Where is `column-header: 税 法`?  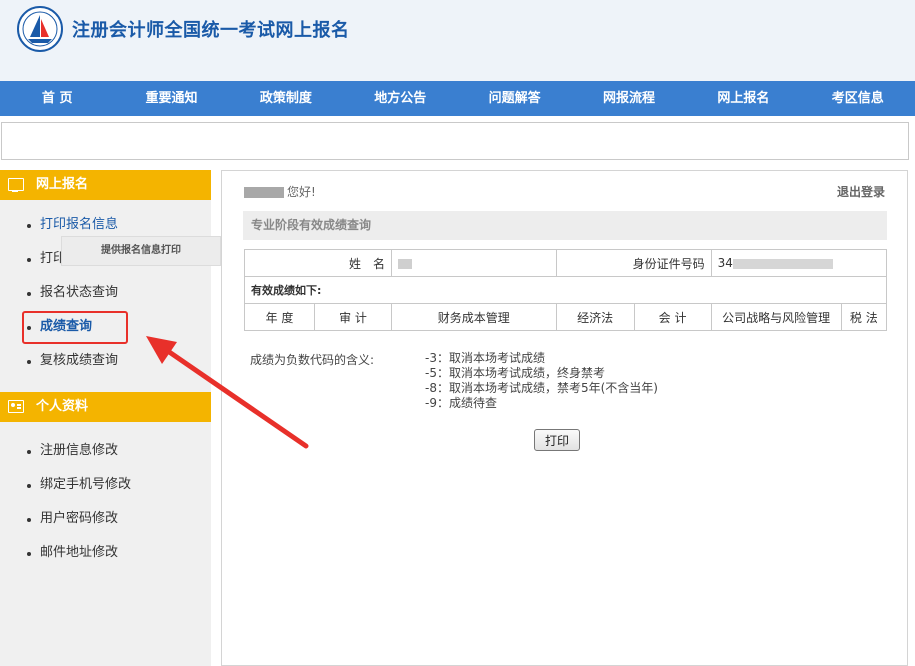 column-header: 税 法 is located at coordinates (864, 317).